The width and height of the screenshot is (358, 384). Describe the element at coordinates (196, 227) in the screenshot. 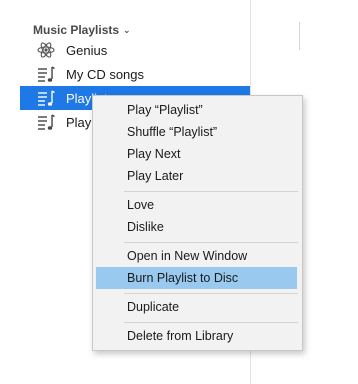

I see `menu-item-dislike: Dislike` at that location.